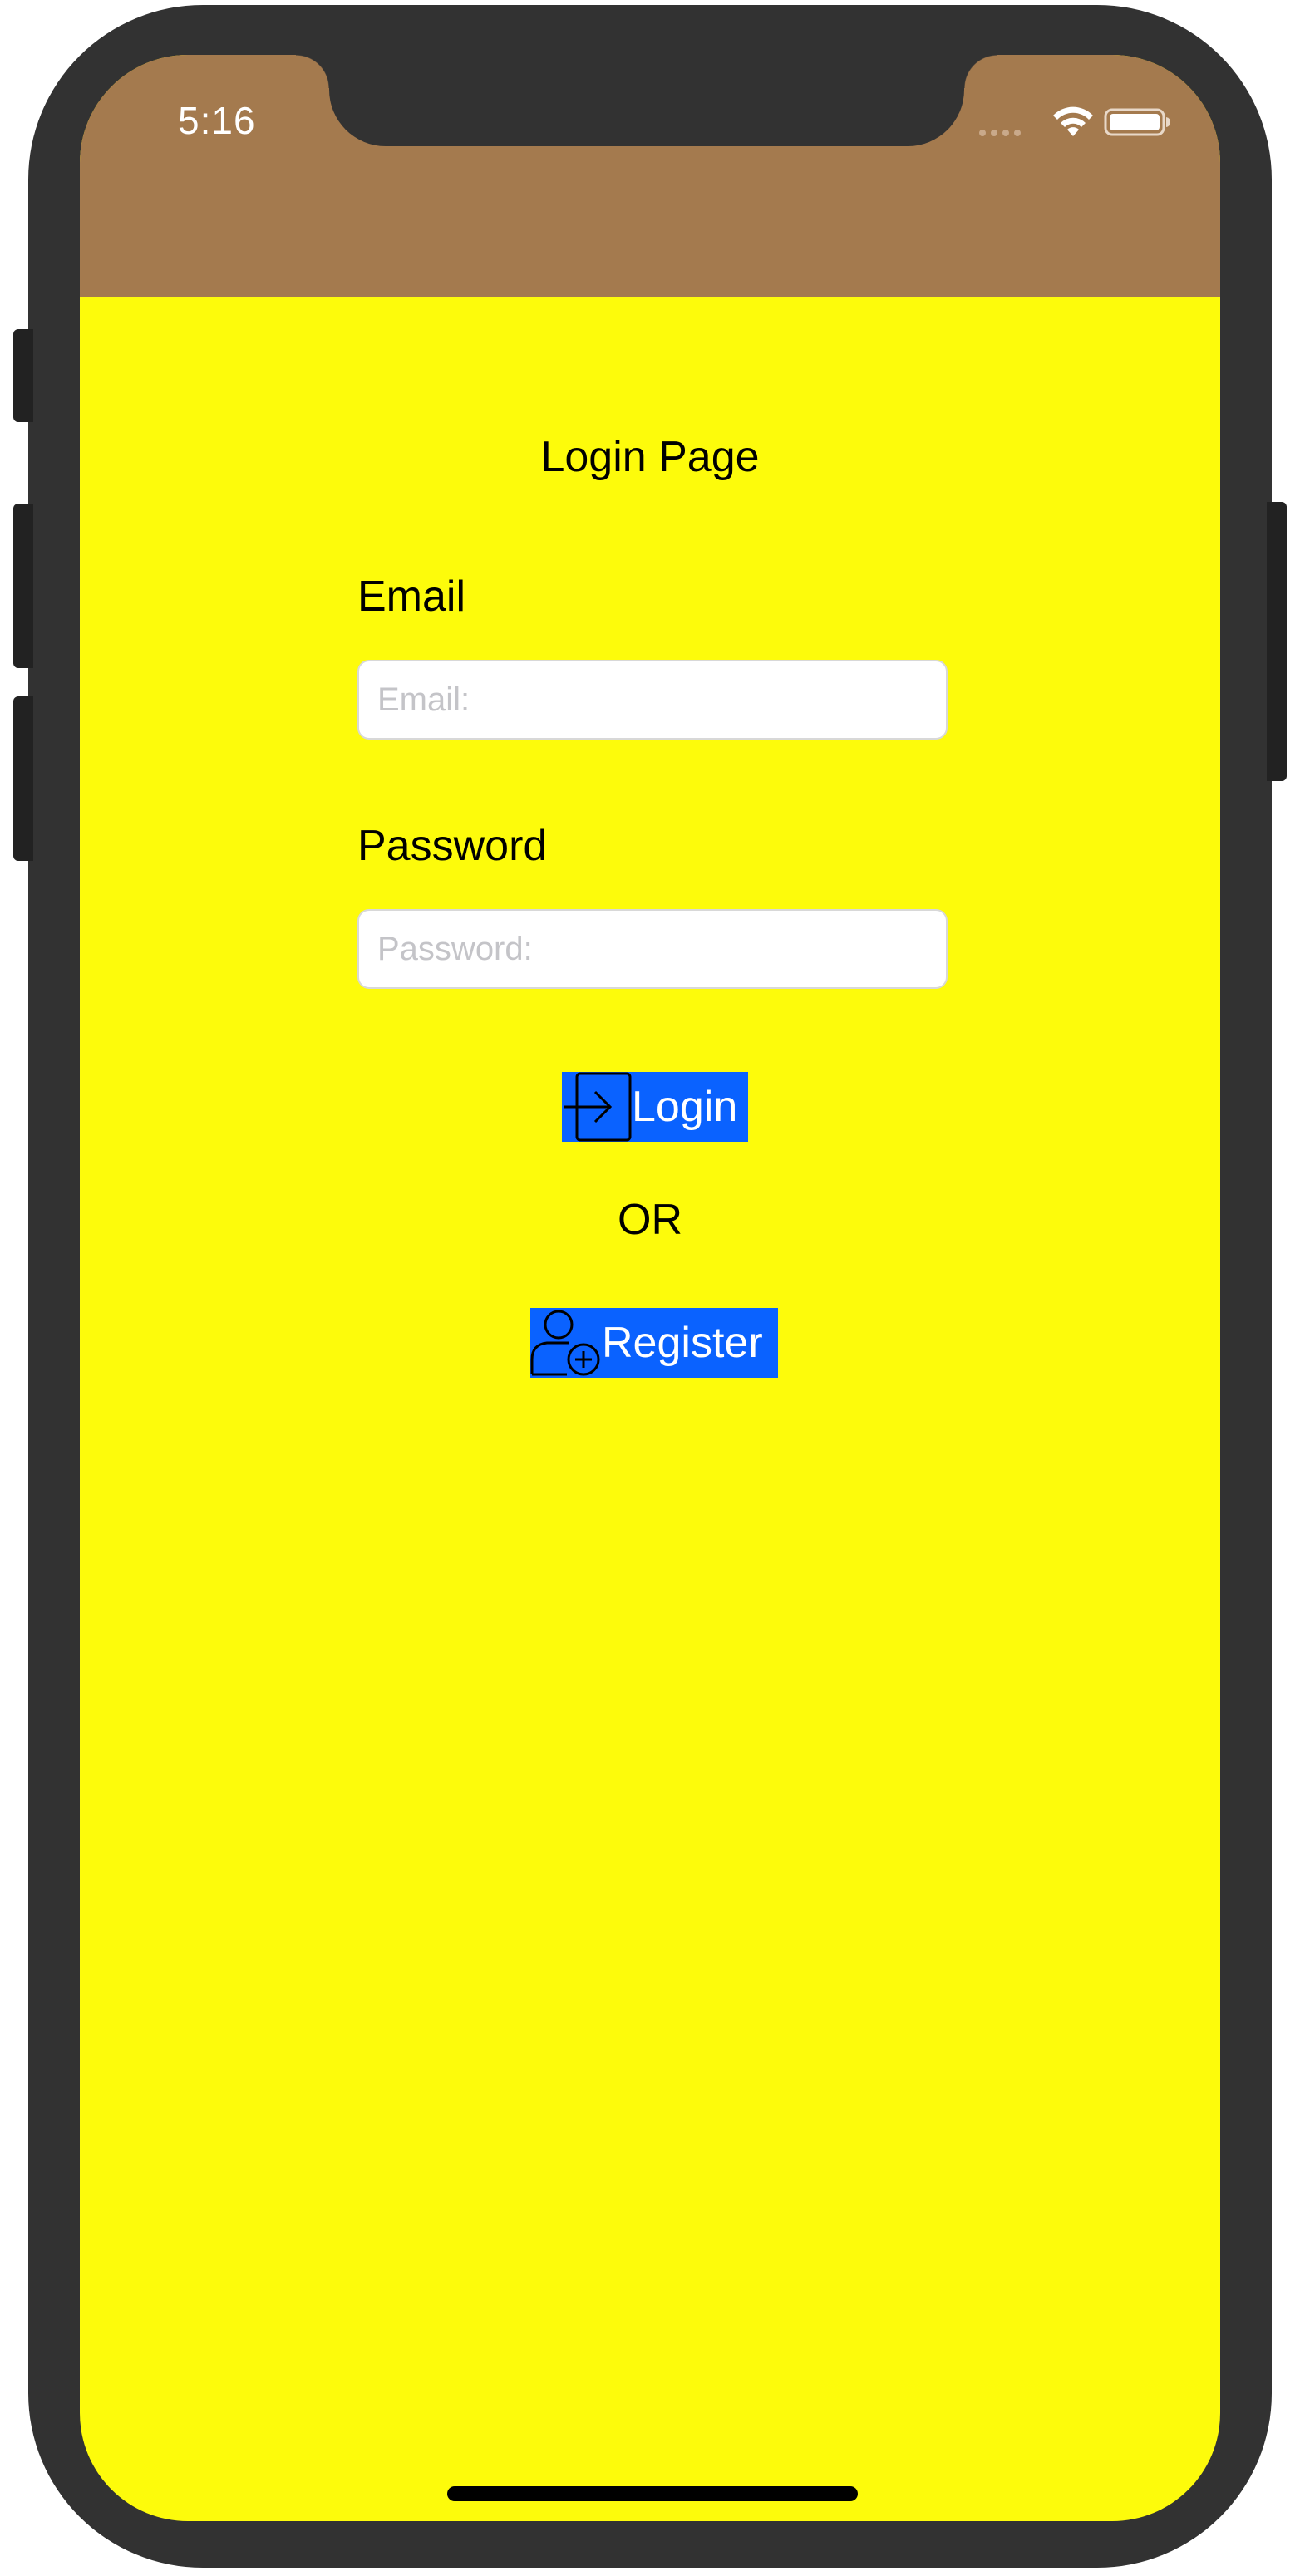 Image resolution: width=1300 pixels, height=2576 pixels. Describe the element at coordinates (652, 2493) in the screenshot. I see `home-indicator` at that location.